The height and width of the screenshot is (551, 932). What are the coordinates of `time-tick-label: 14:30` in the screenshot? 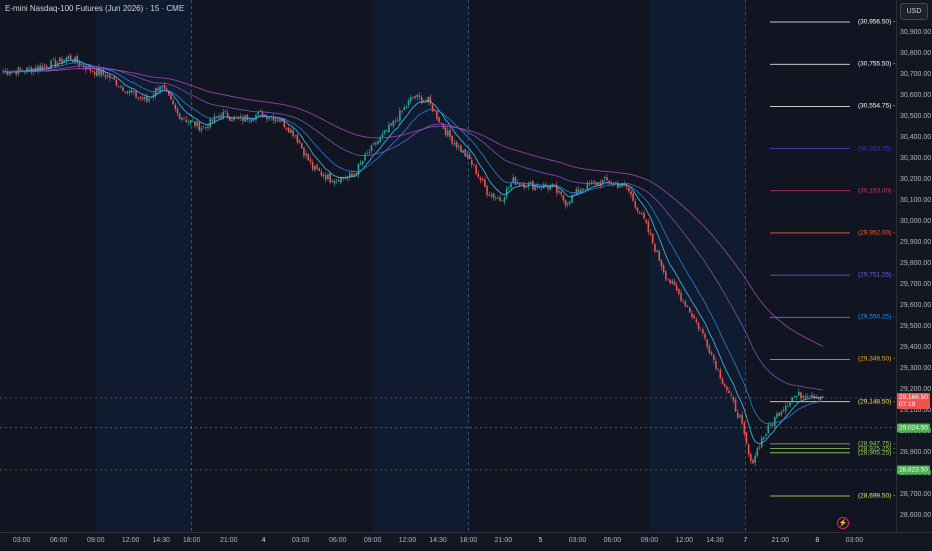 It's located at (715, 540).